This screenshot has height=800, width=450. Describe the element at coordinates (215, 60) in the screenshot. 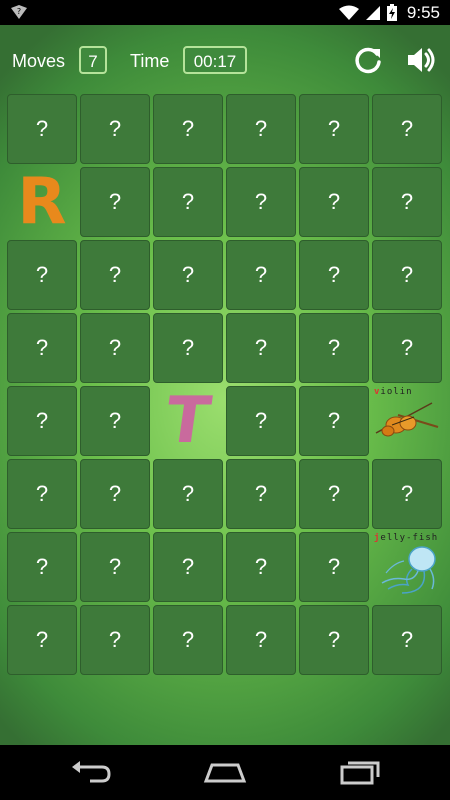

I see `time-counter: 00:17` at that location.